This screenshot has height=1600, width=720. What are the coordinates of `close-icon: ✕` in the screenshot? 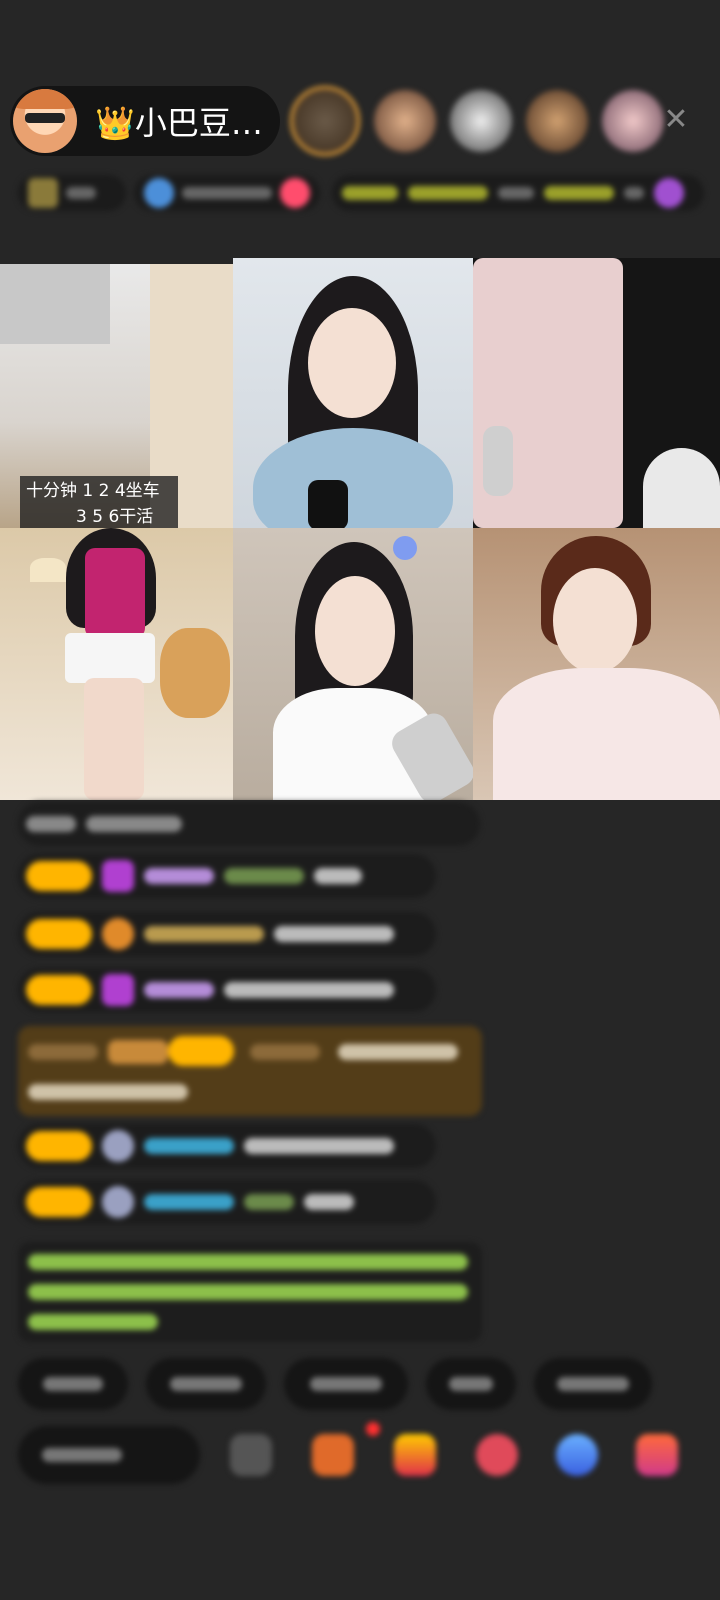 It's located at (676, 120).